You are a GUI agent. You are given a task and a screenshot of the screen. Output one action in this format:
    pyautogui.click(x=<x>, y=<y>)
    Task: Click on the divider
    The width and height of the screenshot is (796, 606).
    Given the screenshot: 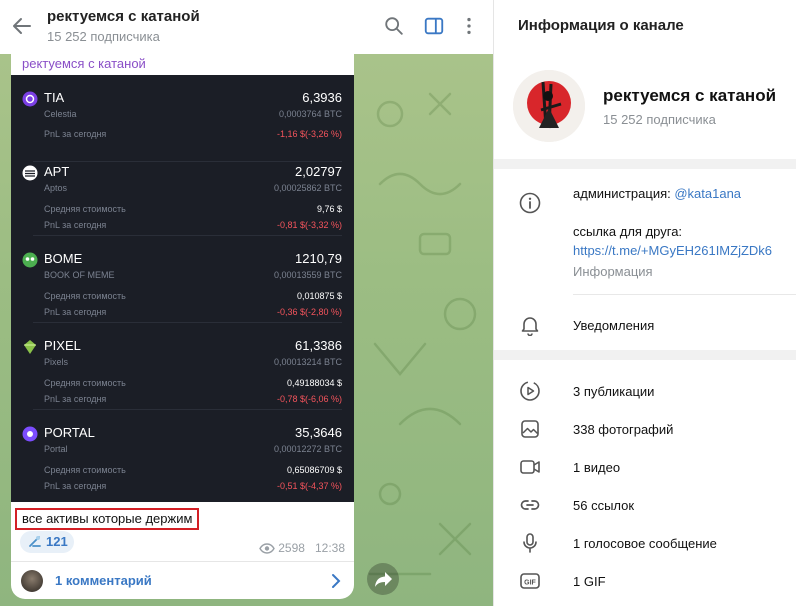 What is the action you would take?
    pyautogui.click(x=684, y=294)
    